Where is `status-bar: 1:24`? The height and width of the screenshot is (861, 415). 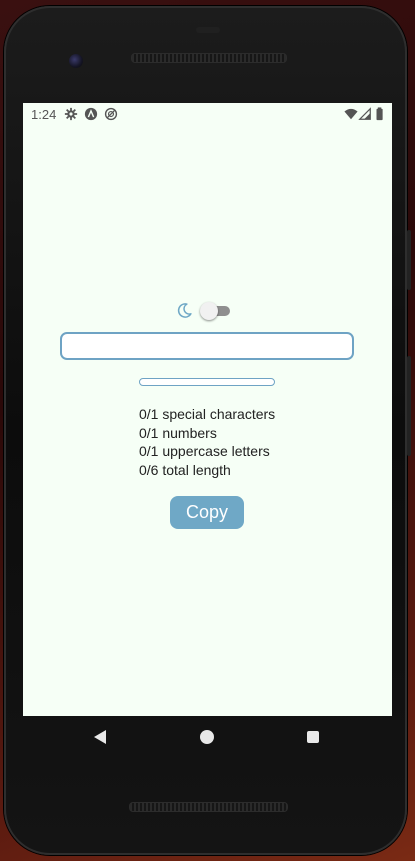
status-bar: 1:24 is located at coordinates (207, 114).